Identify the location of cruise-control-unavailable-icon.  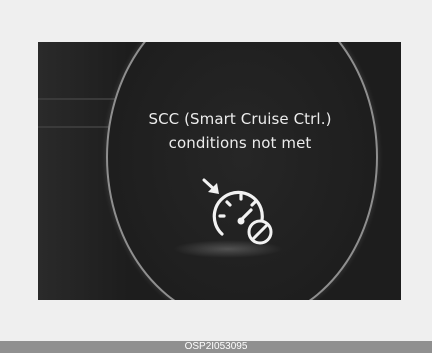
(239, 209).